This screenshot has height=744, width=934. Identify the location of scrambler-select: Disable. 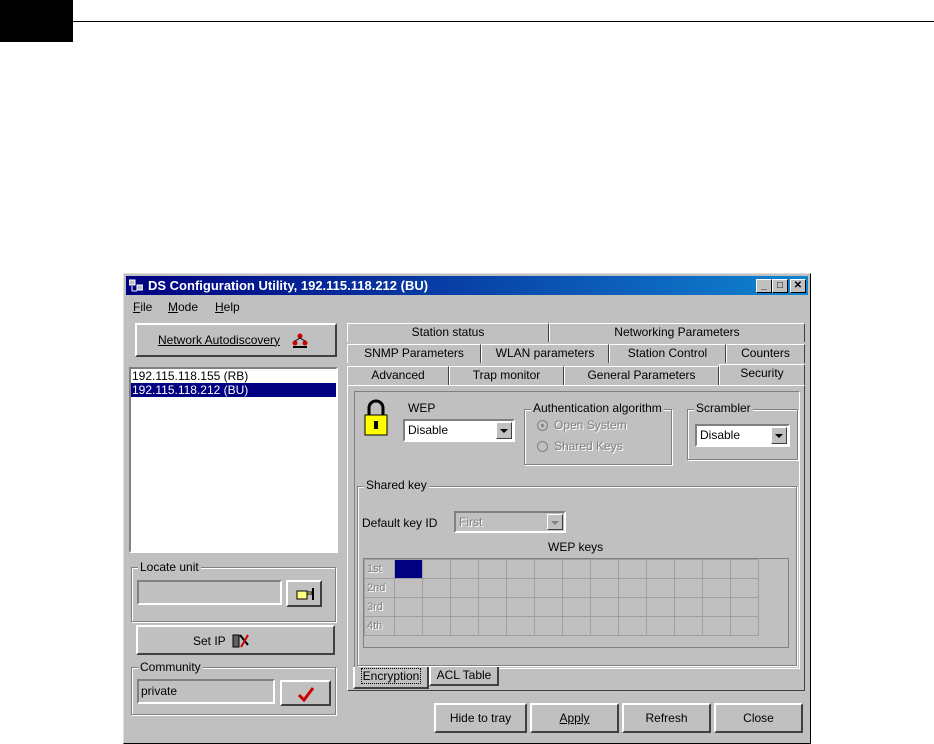
(742, 435).